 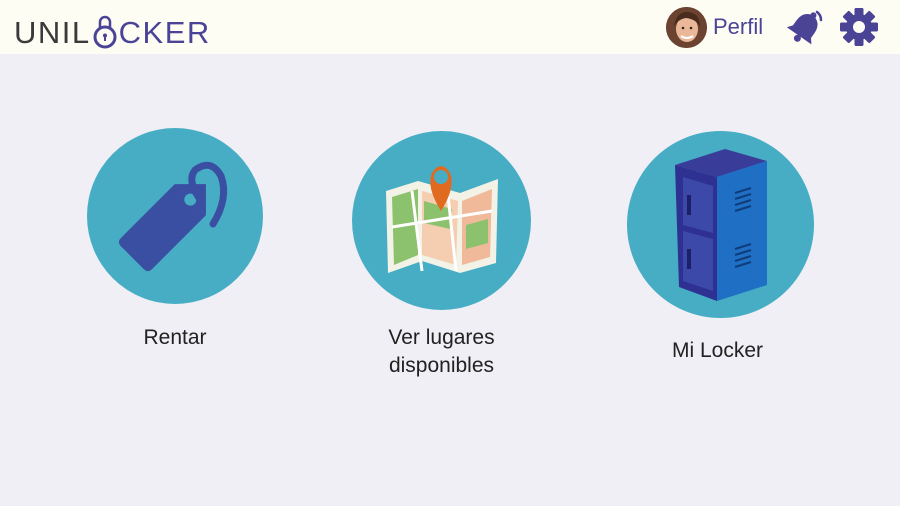 I want to click on app-logo: UNIL CKER, so click(x=112, y=29).